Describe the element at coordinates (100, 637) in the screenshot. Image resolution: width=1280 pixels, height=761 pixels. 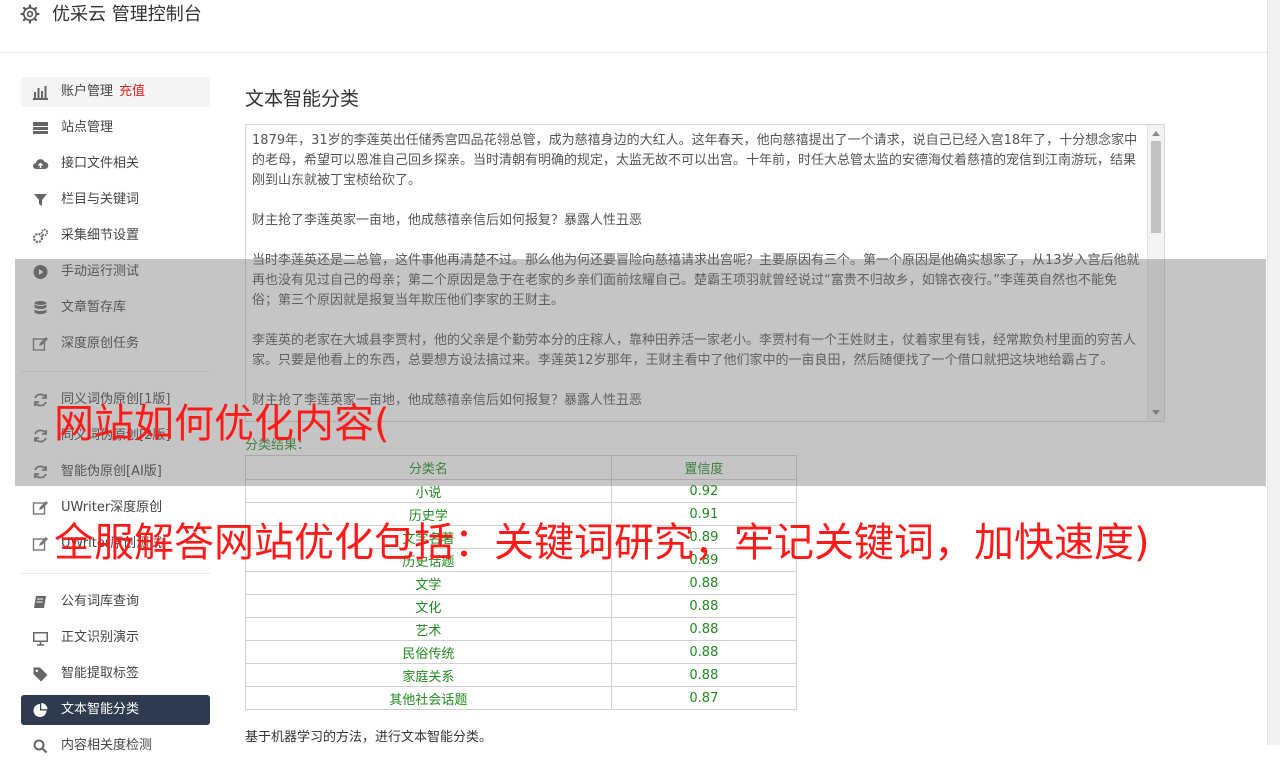
I see `sidebar-item-label: 正文识别演示` at that location.